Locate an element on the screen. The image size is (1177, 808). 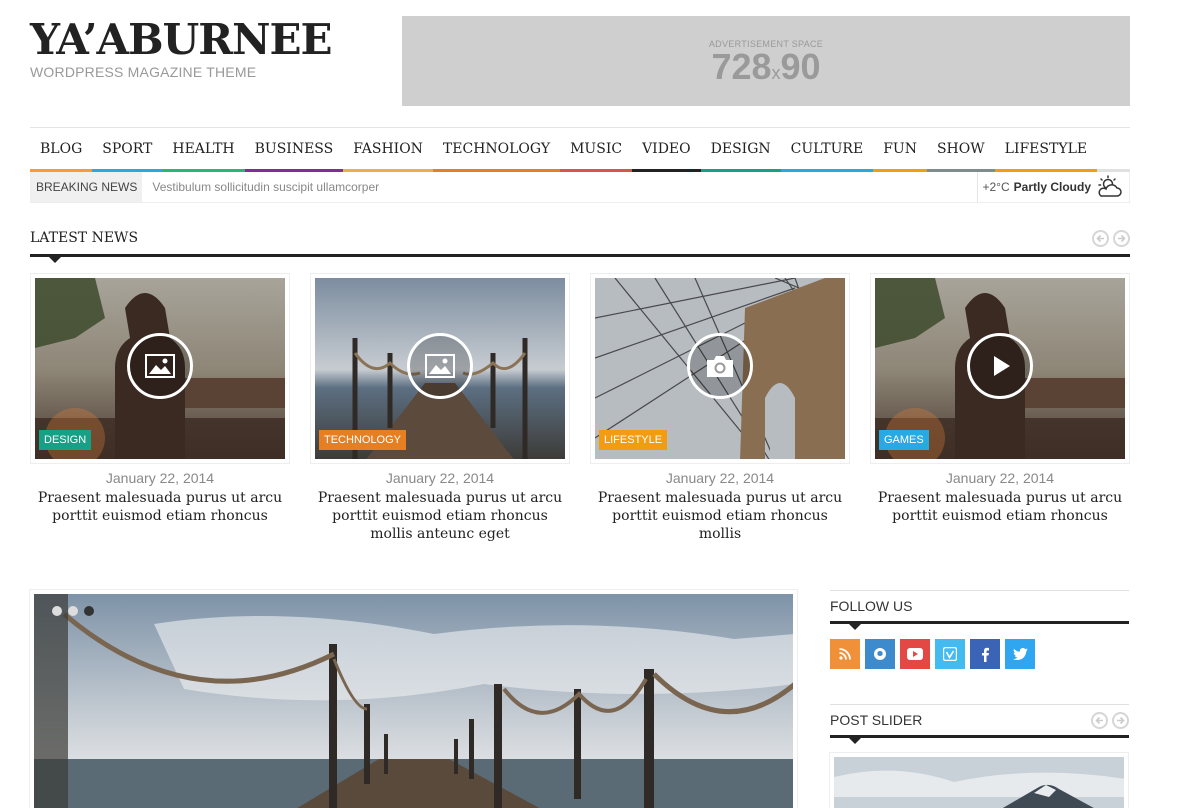
nav-item-technology: TECHNOLOGY is located at coordinates (496, 150).